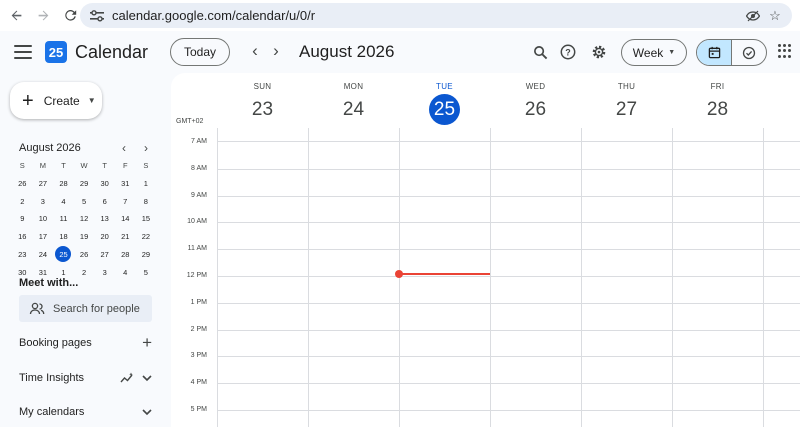  I want to click on day-number: 28, so click(717, 110).